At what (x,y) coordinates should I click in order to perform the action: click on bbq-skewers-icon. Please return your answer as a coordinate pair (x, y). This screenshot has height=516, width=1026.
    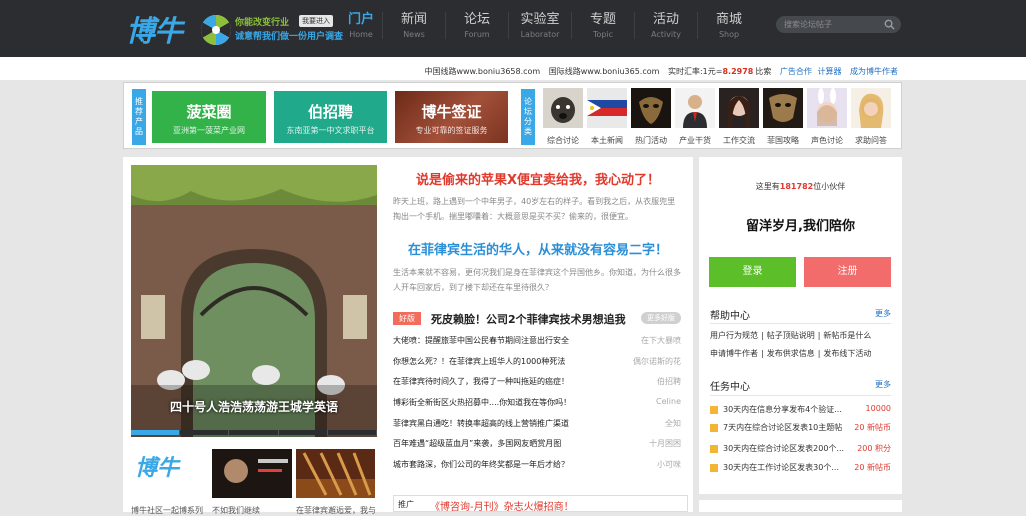
    Looking at the image, I should click on (335, 473).